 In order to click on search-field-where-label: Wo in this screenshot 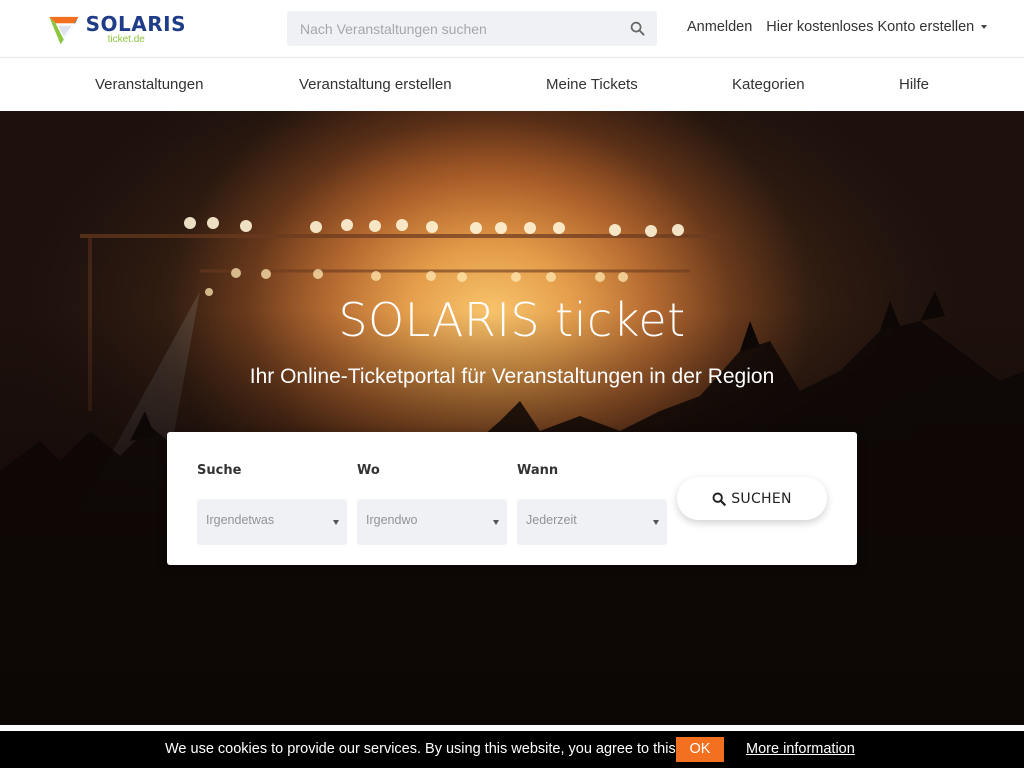, I will do `click(368, 470)`.